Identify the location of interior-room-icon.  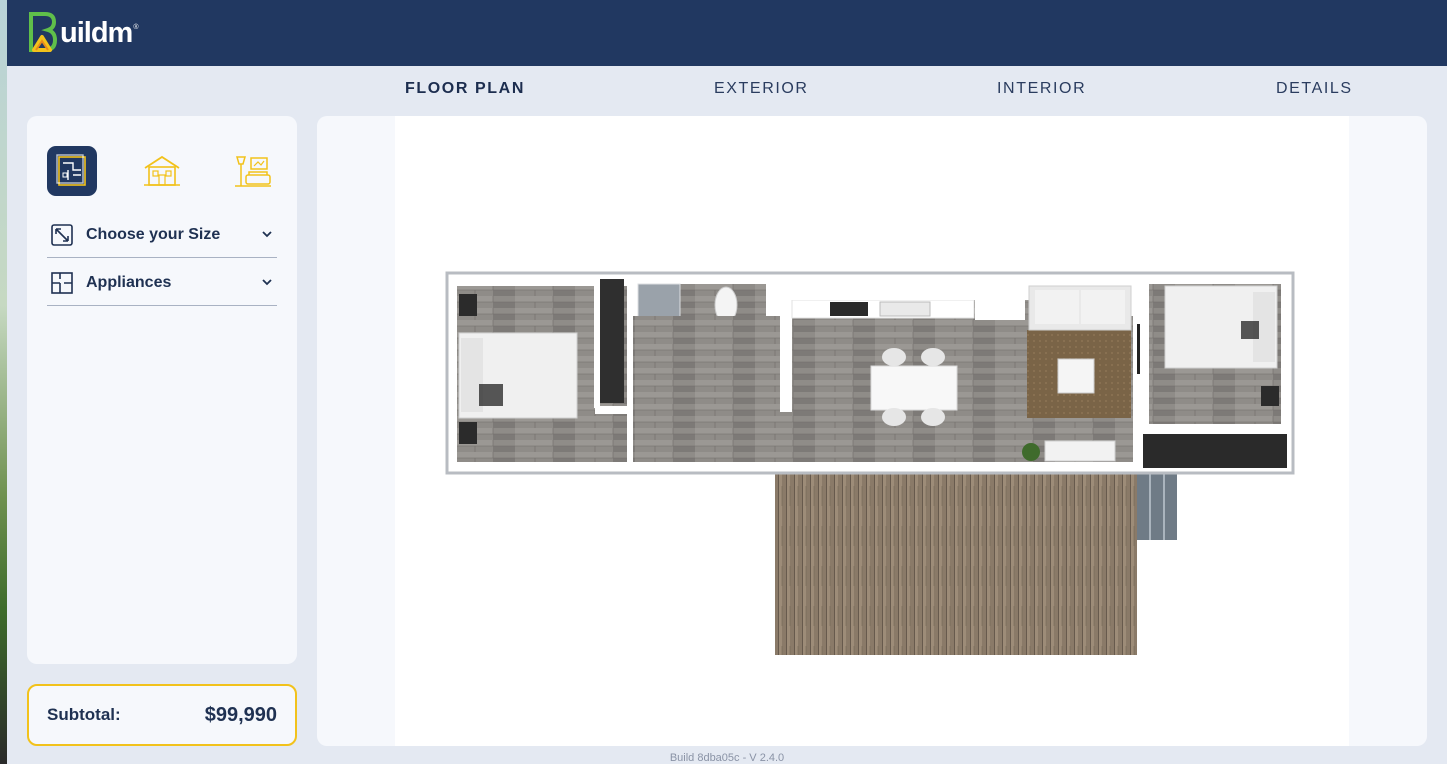
(253, 171).